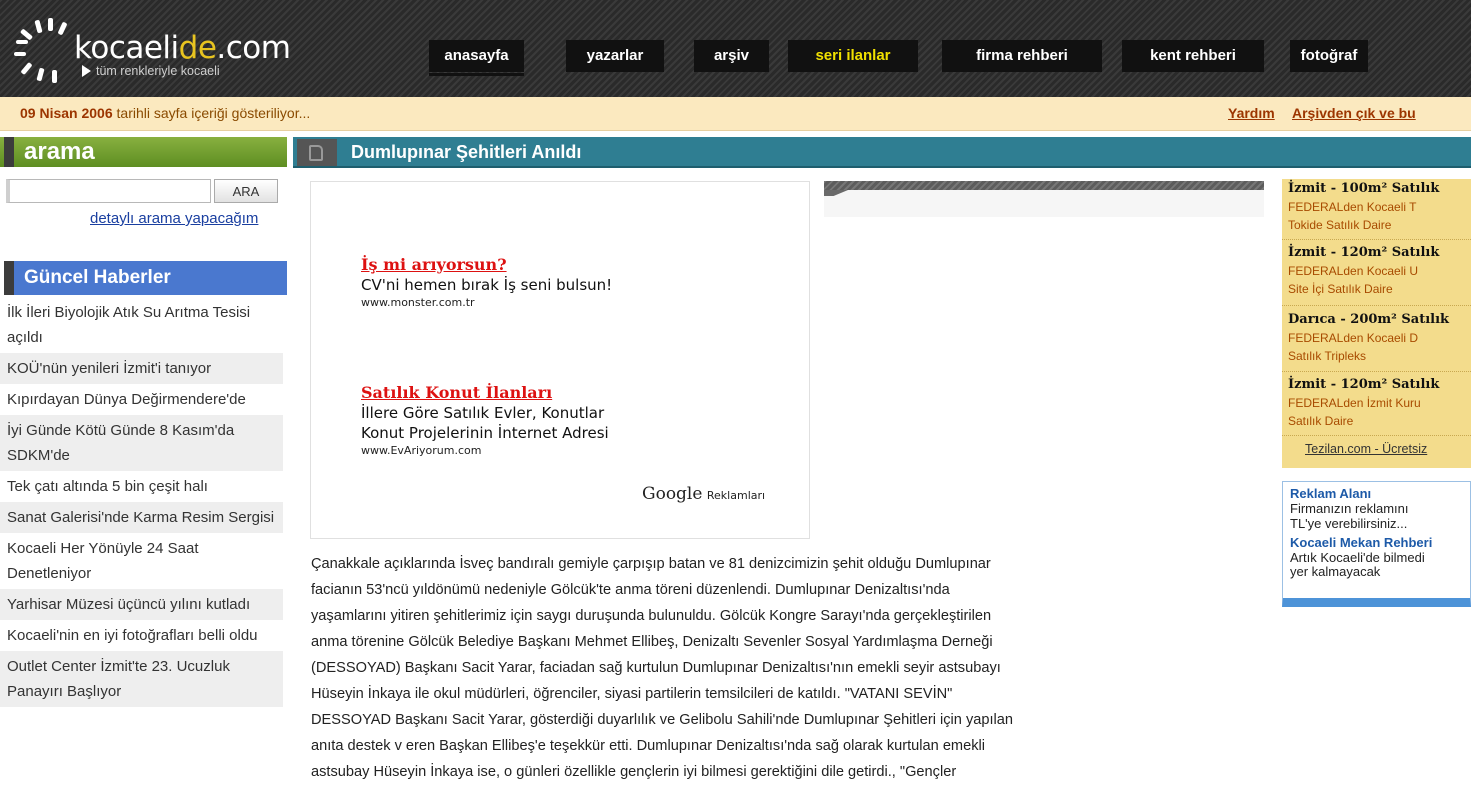  What do you see at coordinates (1353, 338) in the screenshot?
I see `listing-desc: FEDERALden Kocaeli D` at bounding box center [1353, 338].